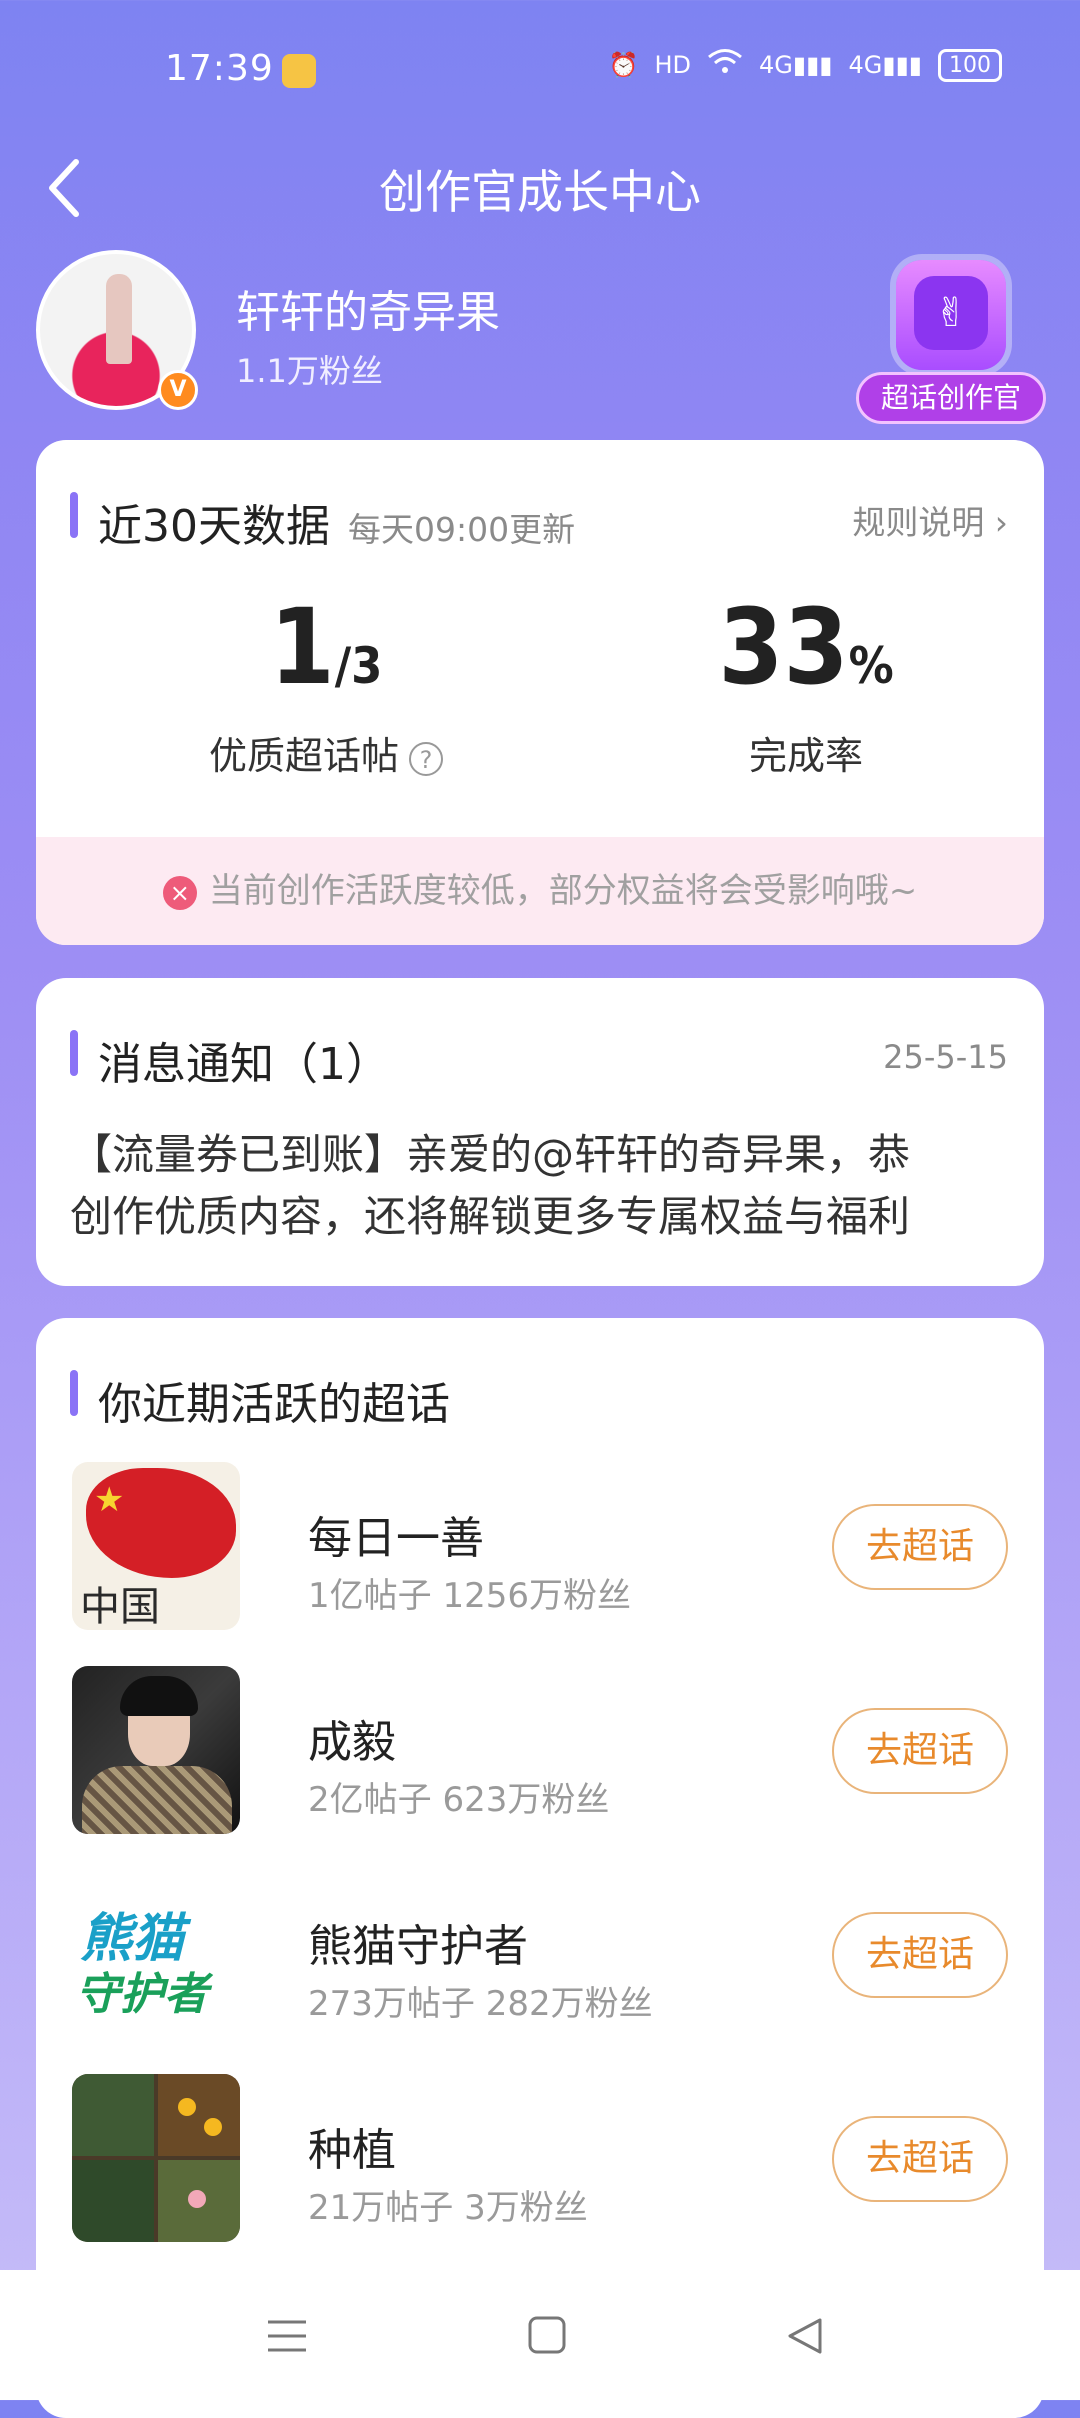 Image resolution: width=1080 pixels, height=2418 pixels. Describe the element at coordinates (490, 1216) in the screenshot. I see `message-line-2: 创作优质内容，还将解锁更多专属权益与福利` at that location.